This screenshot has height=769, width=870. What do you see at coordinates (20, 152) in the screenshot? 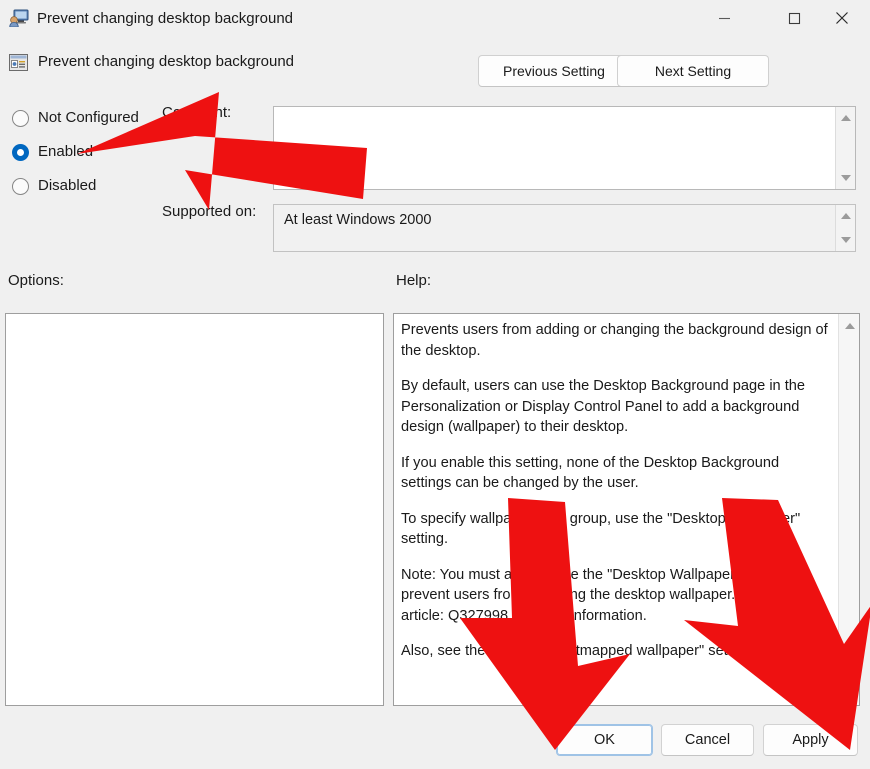
I see `radio-indicator-enabled` at bounding box center [20, 152].